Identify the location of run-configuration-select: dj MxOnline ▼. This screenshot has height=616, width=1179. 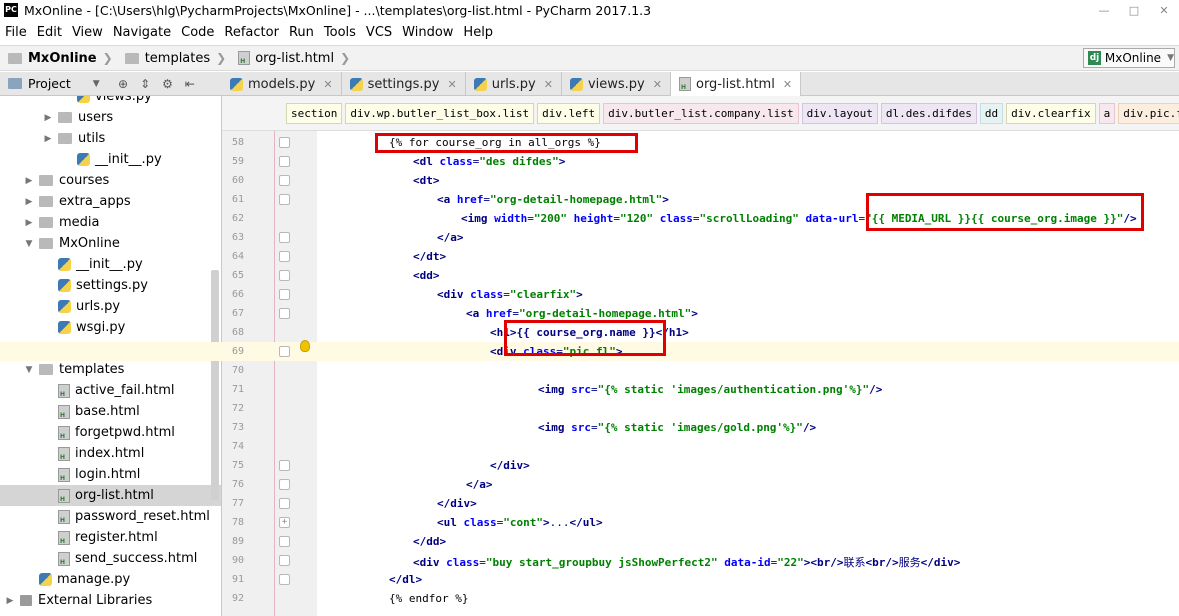
(1129, 58).